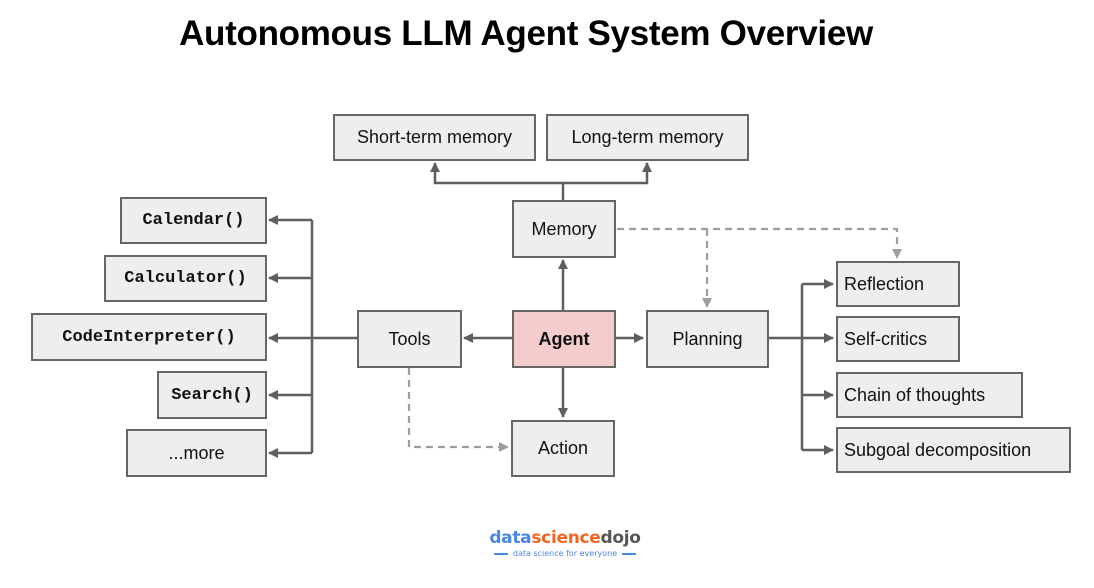  What do you see at coordinates (458, 410) in the screenshot?
I see `edge-tools-action-dashed` at bounding box center [458, 410].